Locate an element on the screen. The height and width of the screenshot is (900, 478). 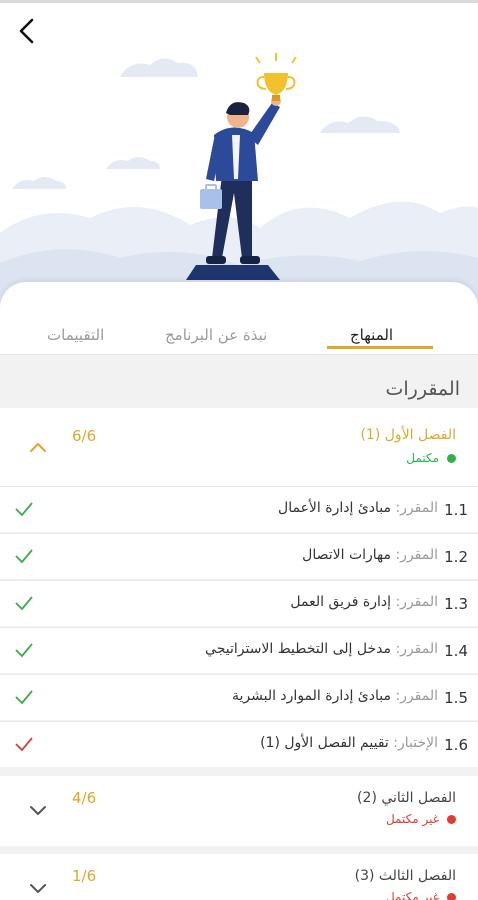
semester-title: الفصل الأول (1) is located at coordinates (408, 435).